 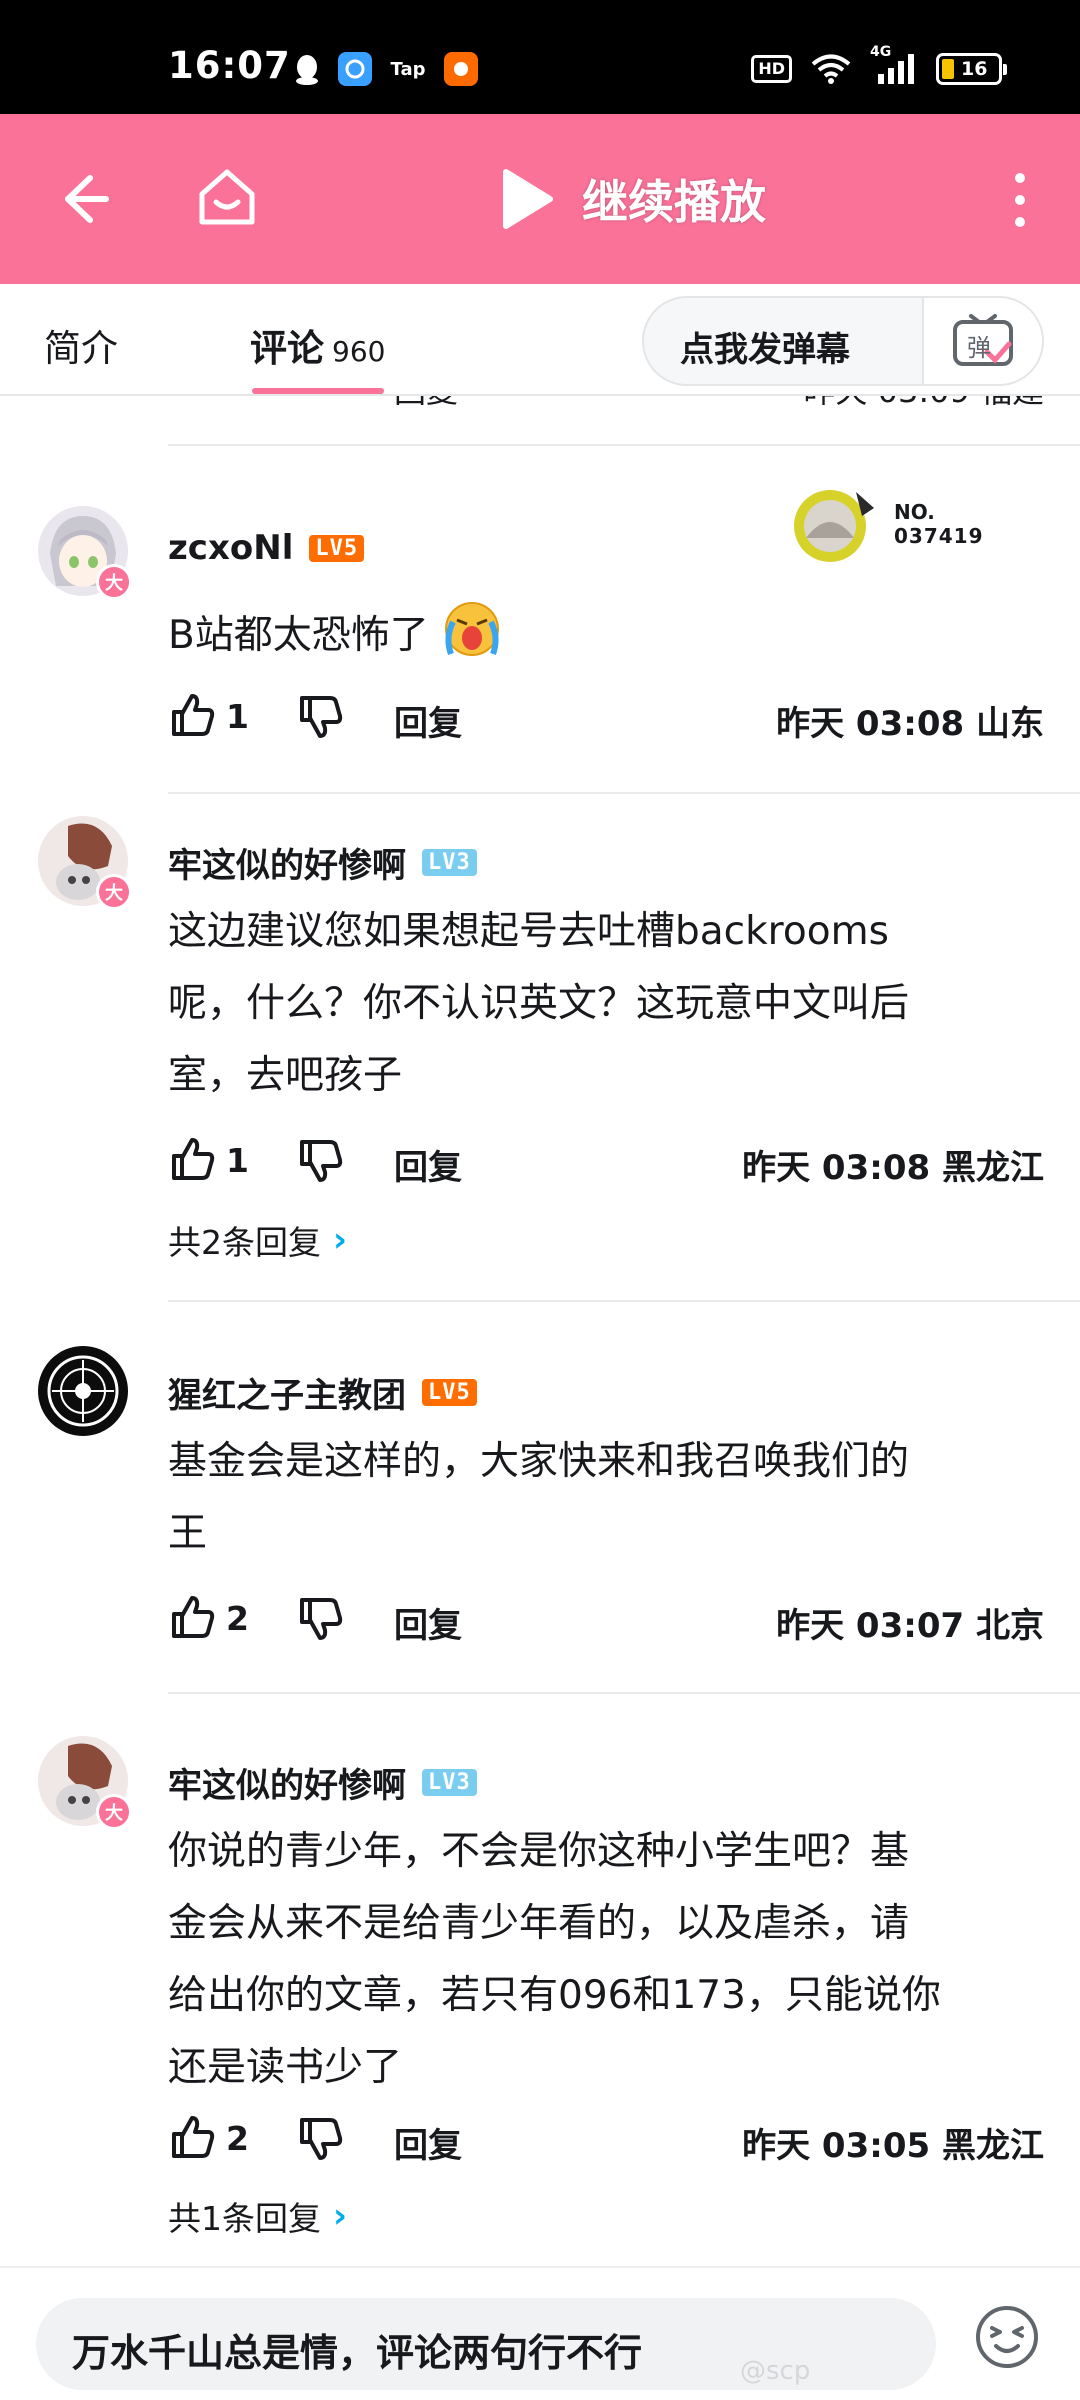 I want to click on tab-comments: 评论 960, so click(x=317, y=345).